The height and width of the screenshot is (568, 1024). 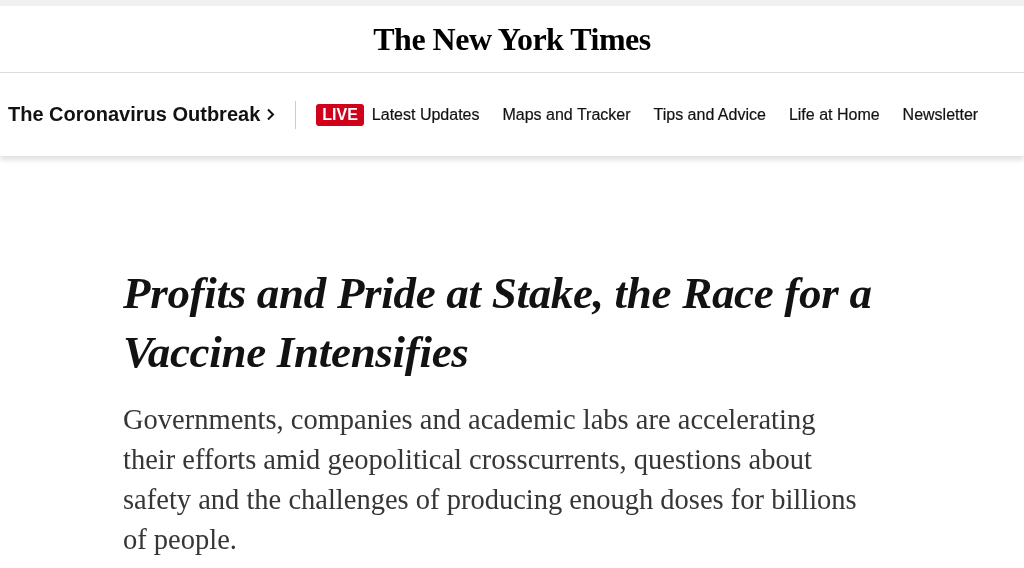 I want to click on nav-link: Life at Home, so click(x=834, y=114).